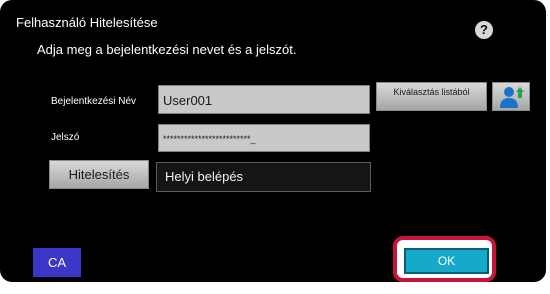  Describe the element at coordinates (264, 99) in the screenshot. I see `login-name-field: User001` at that location.